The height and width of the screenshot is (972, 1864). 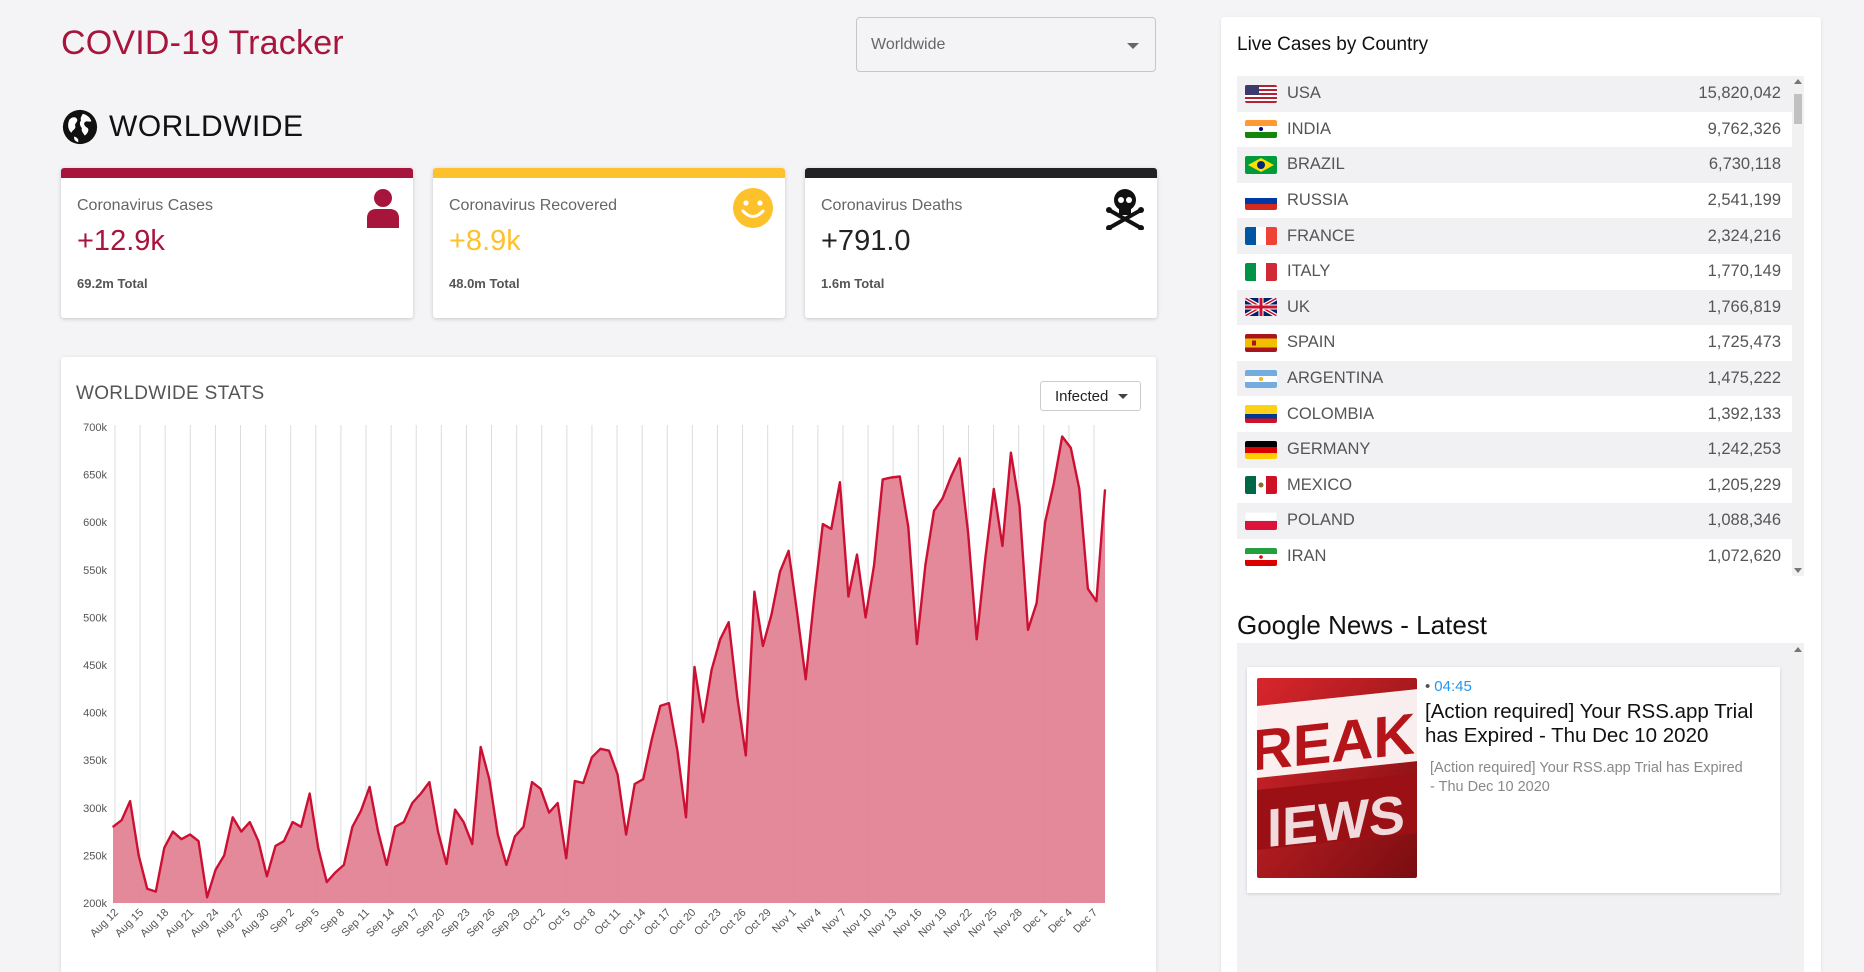 What do you see at coordinates (1335, 378) in the screenshot?
I see `country-name: ARGENTINA` at bounding box center [1335, 378].